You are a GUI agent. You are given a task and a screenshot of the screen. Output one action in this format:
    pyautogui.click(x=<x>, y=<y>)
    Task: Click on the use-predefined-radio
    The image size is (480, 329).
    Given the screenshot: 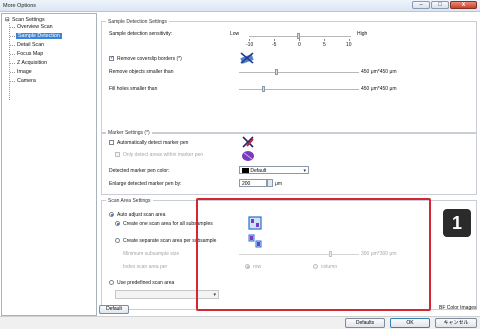 What is the action you would take?
    pyautogui.click(x=111, y=282)
    